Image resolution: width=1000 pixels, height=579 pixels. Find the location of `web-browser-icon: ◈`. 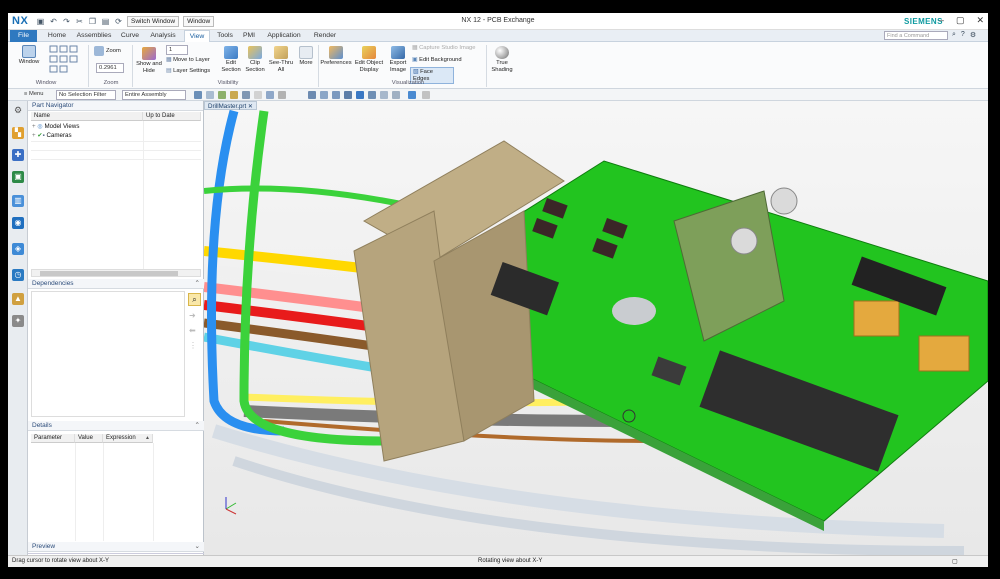

web-browser-icon: ◈ is located at coordinates (18, 249).